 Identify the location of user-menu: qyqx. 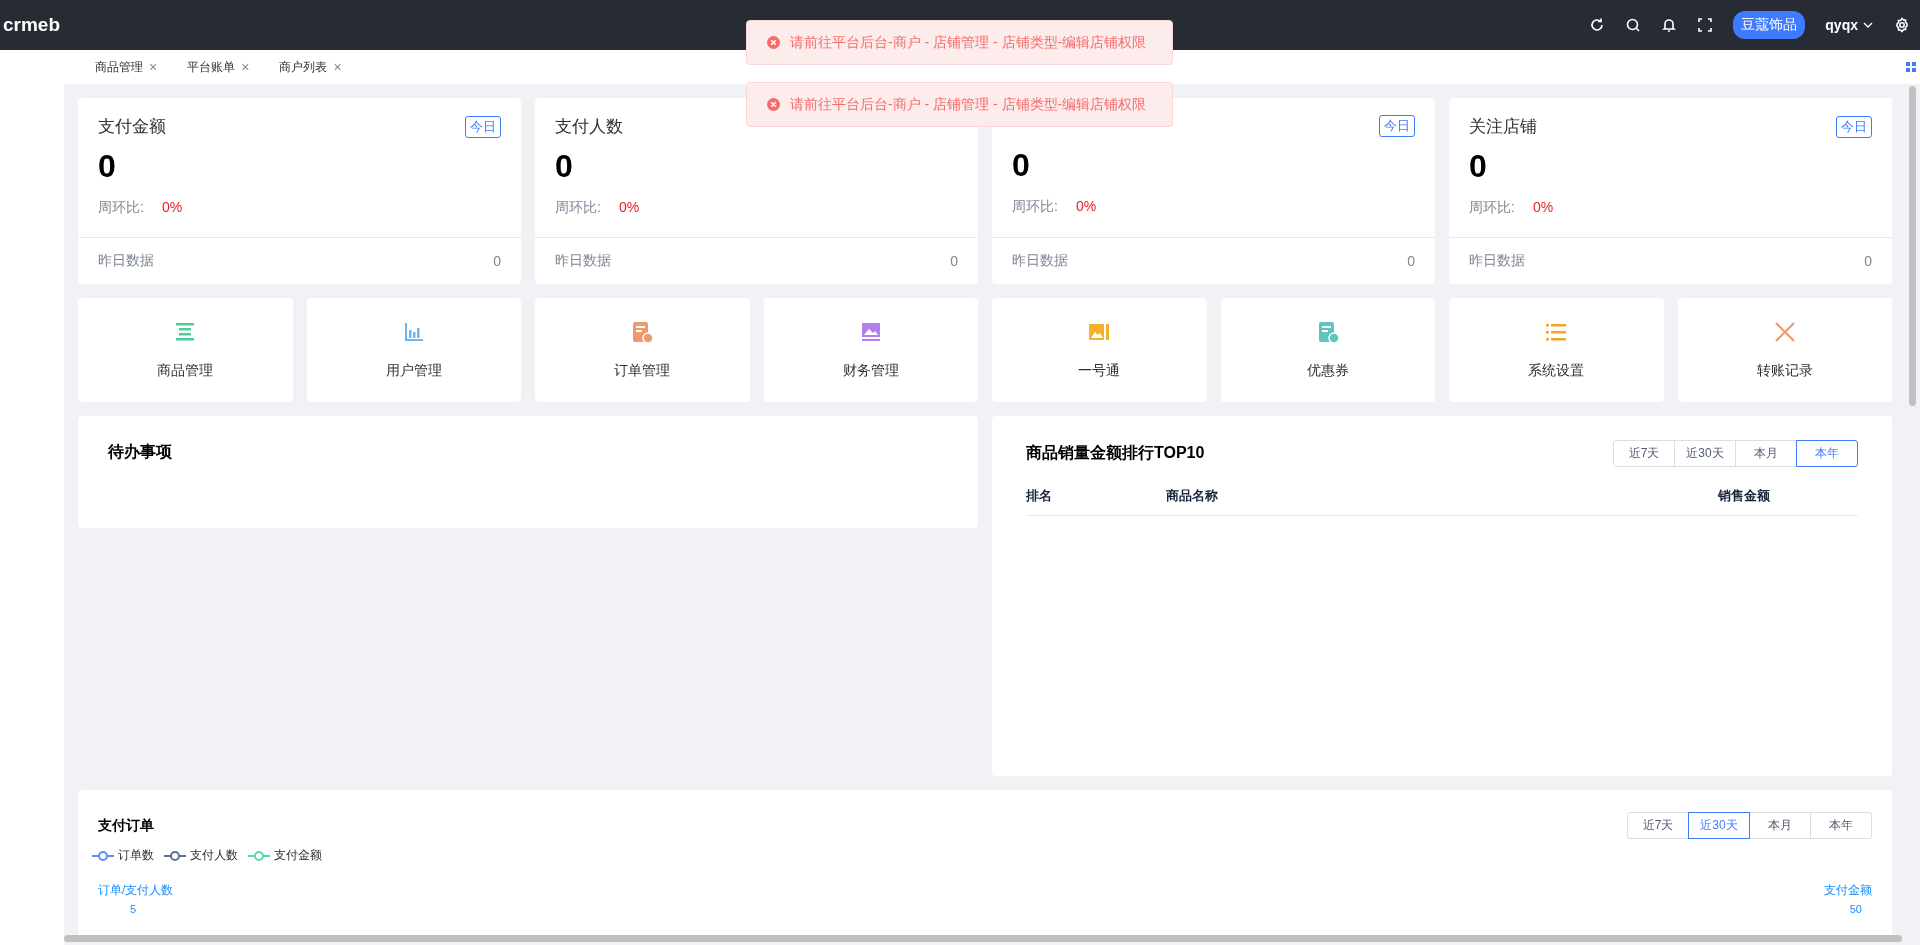
(1849, 25).